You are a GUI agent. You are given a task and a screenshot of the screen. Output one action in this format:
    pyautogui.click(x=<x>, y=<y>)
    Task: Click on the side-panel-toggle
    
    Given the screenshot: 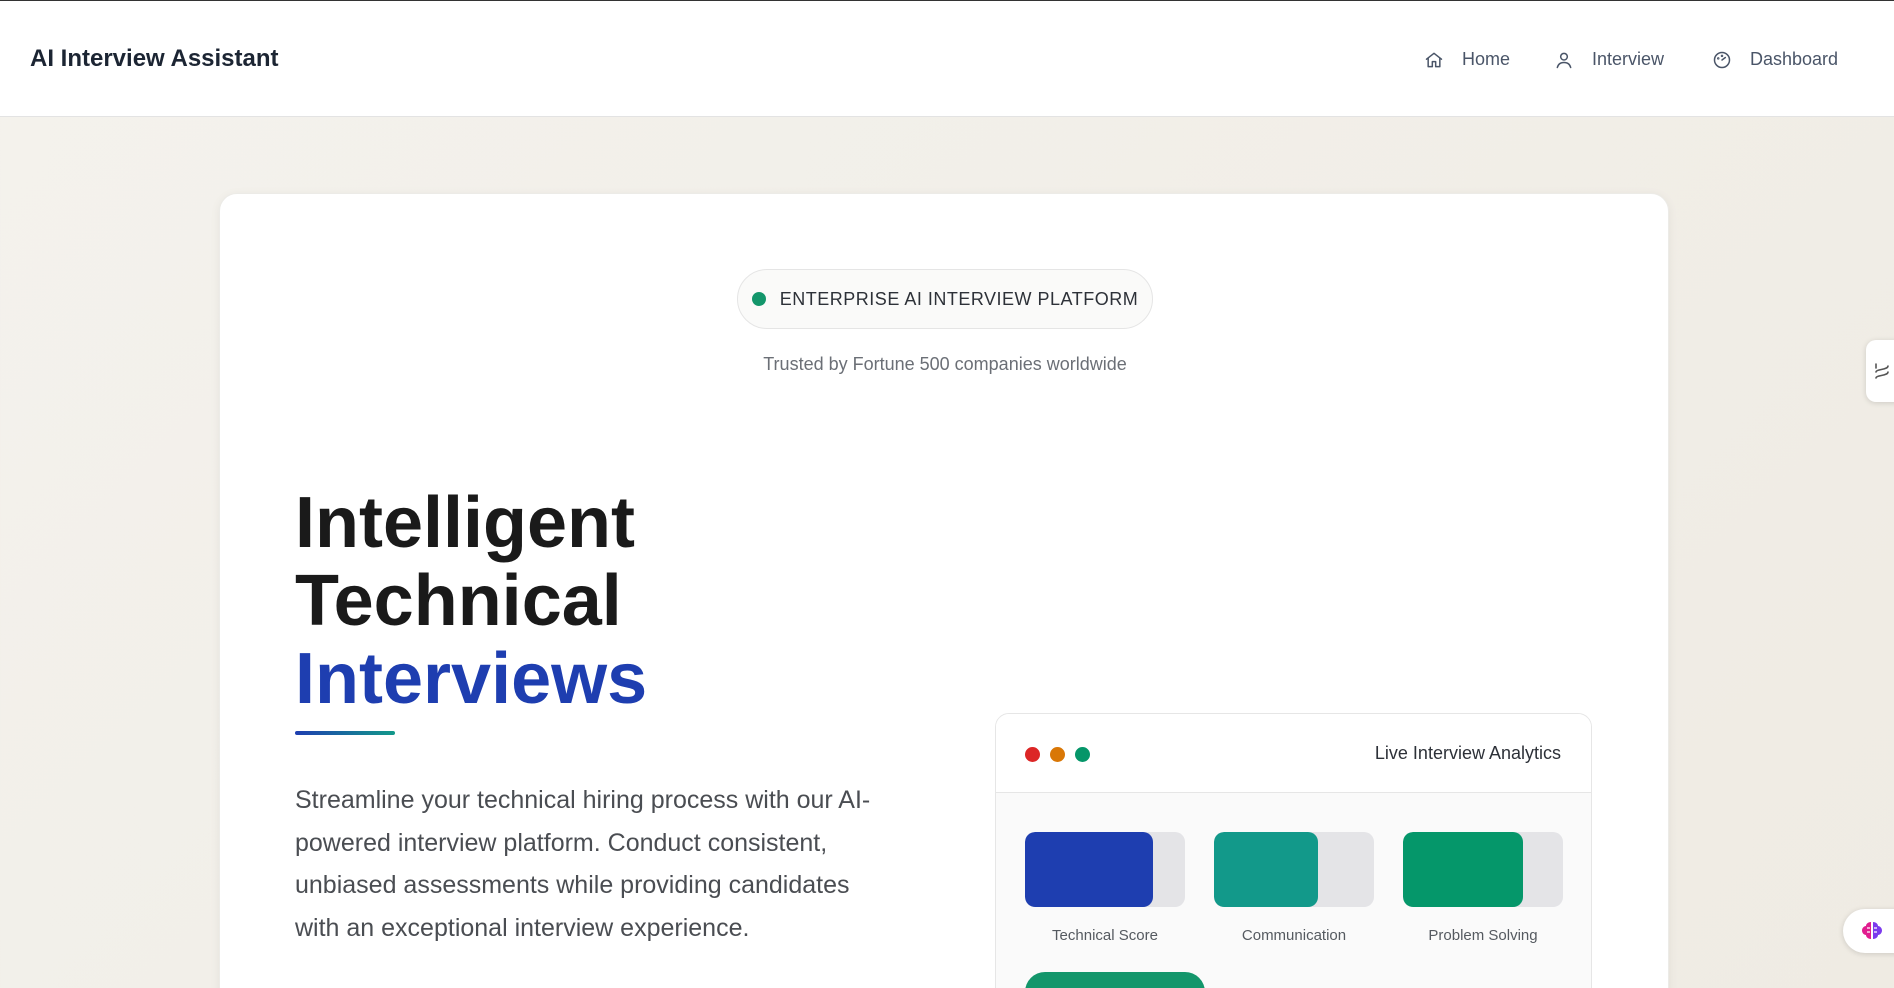 What is the action you would take?
    pyautogui.click(x=1880, y=371)
    